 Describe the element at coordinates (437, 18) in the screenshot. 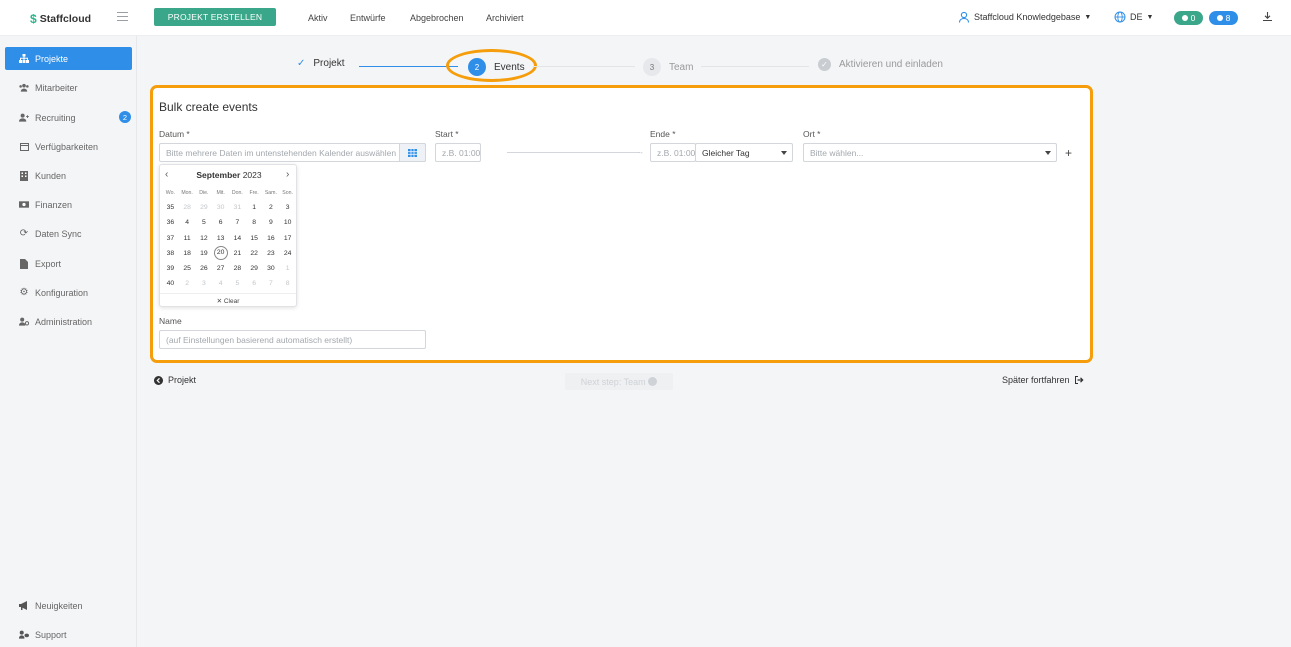

I see `nav-cancelled: Abgebrochen` at that location.